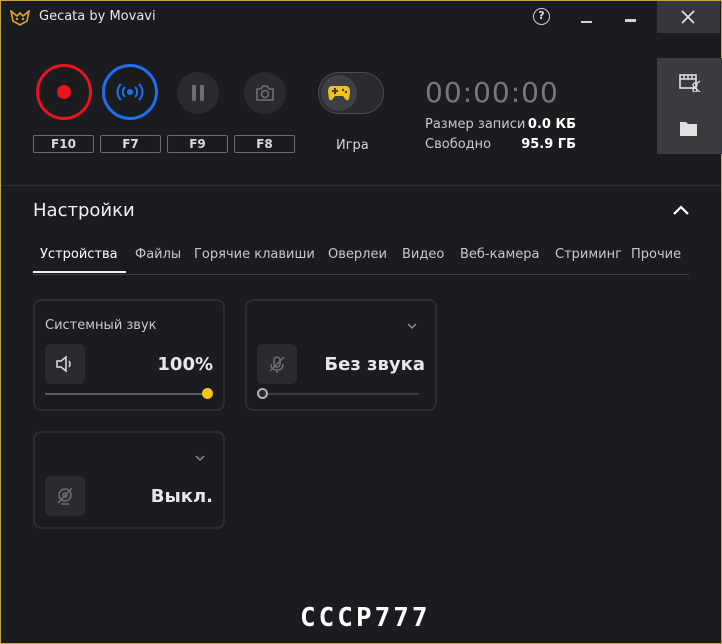 The image size is (722, 644). What do you see at coordinates (656, 254) in the screenshot?
I see `tab-other: Прочие` at bounding box center [656, 254].